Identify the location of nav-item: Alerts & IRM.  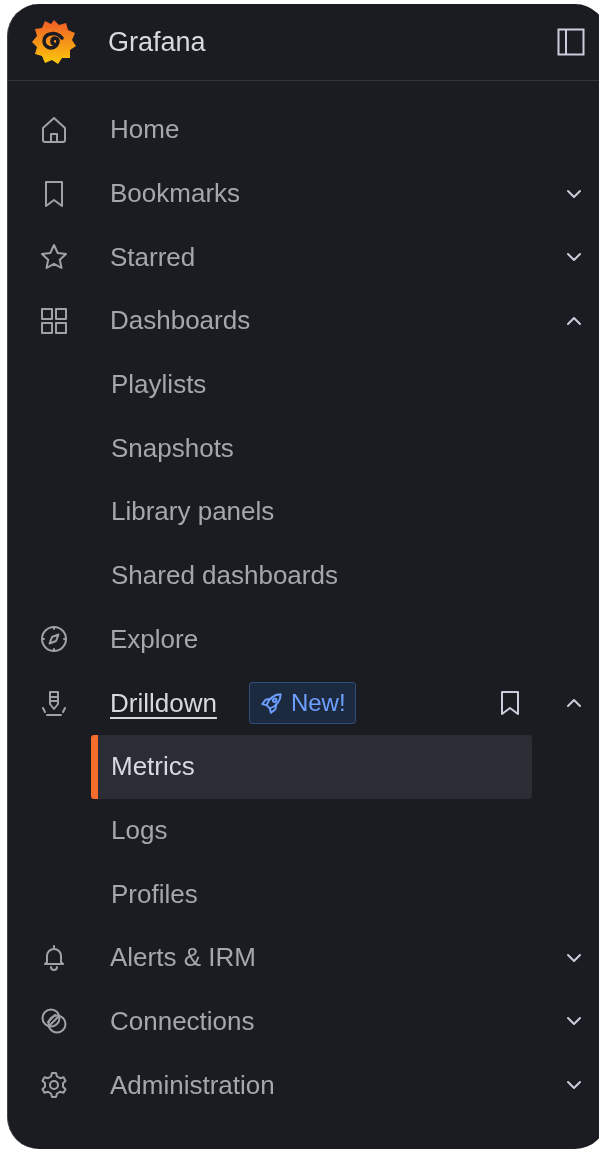
(183, 958).